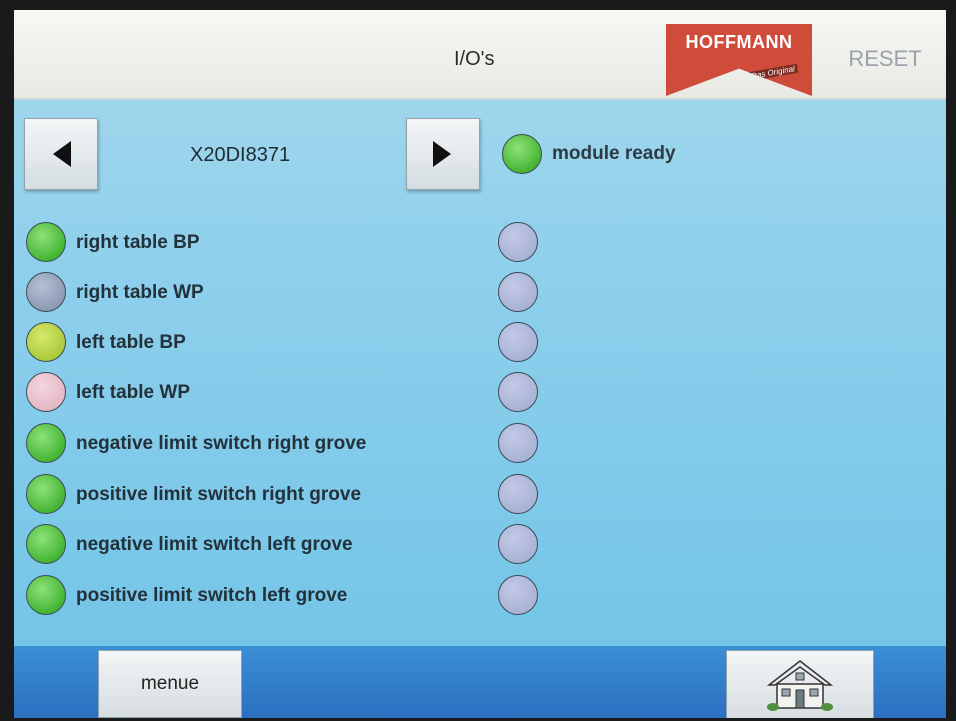  What do you see at coordinates (131, 342) in the screenshot?
I see `input-label-2: left table BP` at bounding box center [131, 342].